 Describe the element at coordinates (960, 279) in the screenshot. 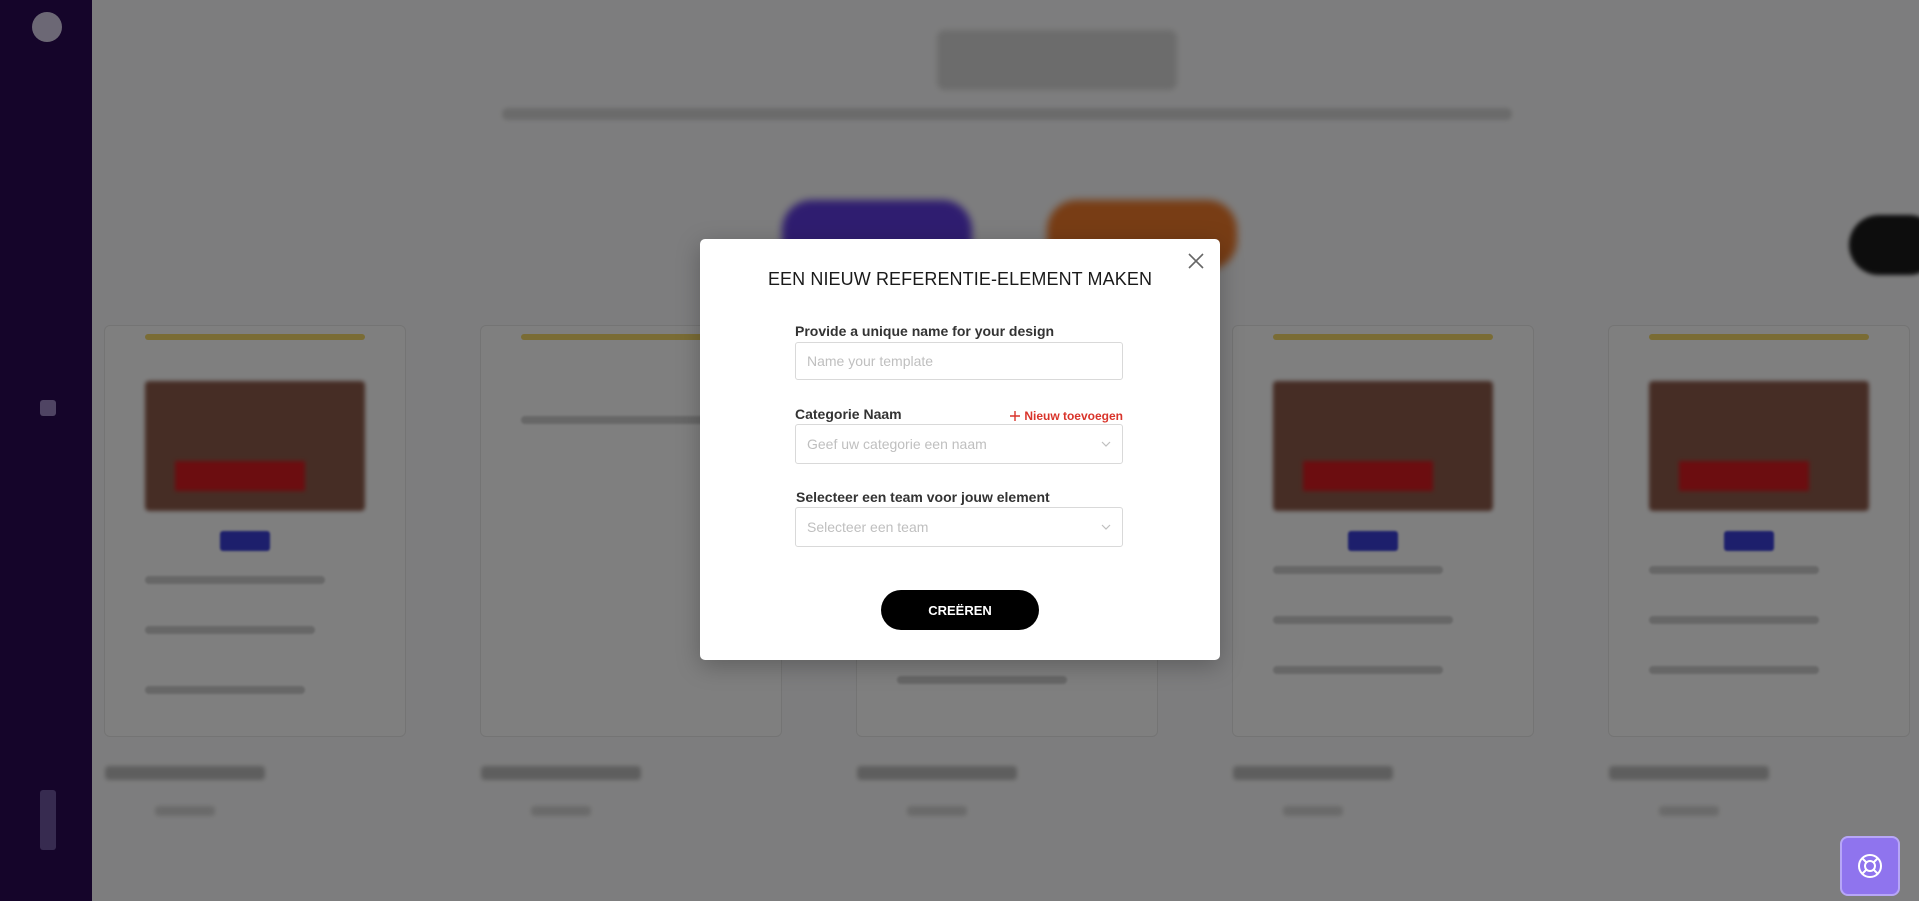

I see `modal-title: EEN NIEUW REFERENTIE-ELEMENT MAKEN` at that location.